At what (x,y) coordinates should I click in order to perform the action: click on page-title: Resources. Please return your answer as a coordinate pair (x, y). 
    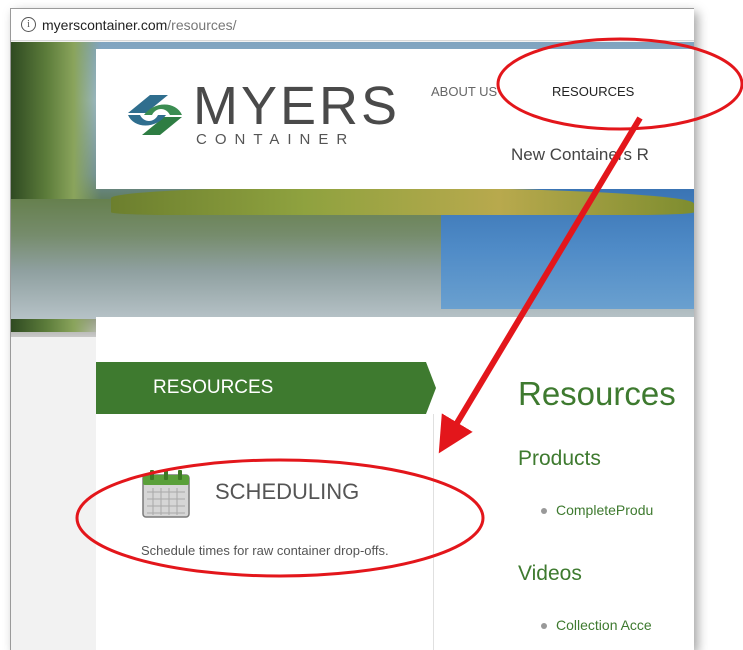
    Looking at the image, I should click on (597, 393).